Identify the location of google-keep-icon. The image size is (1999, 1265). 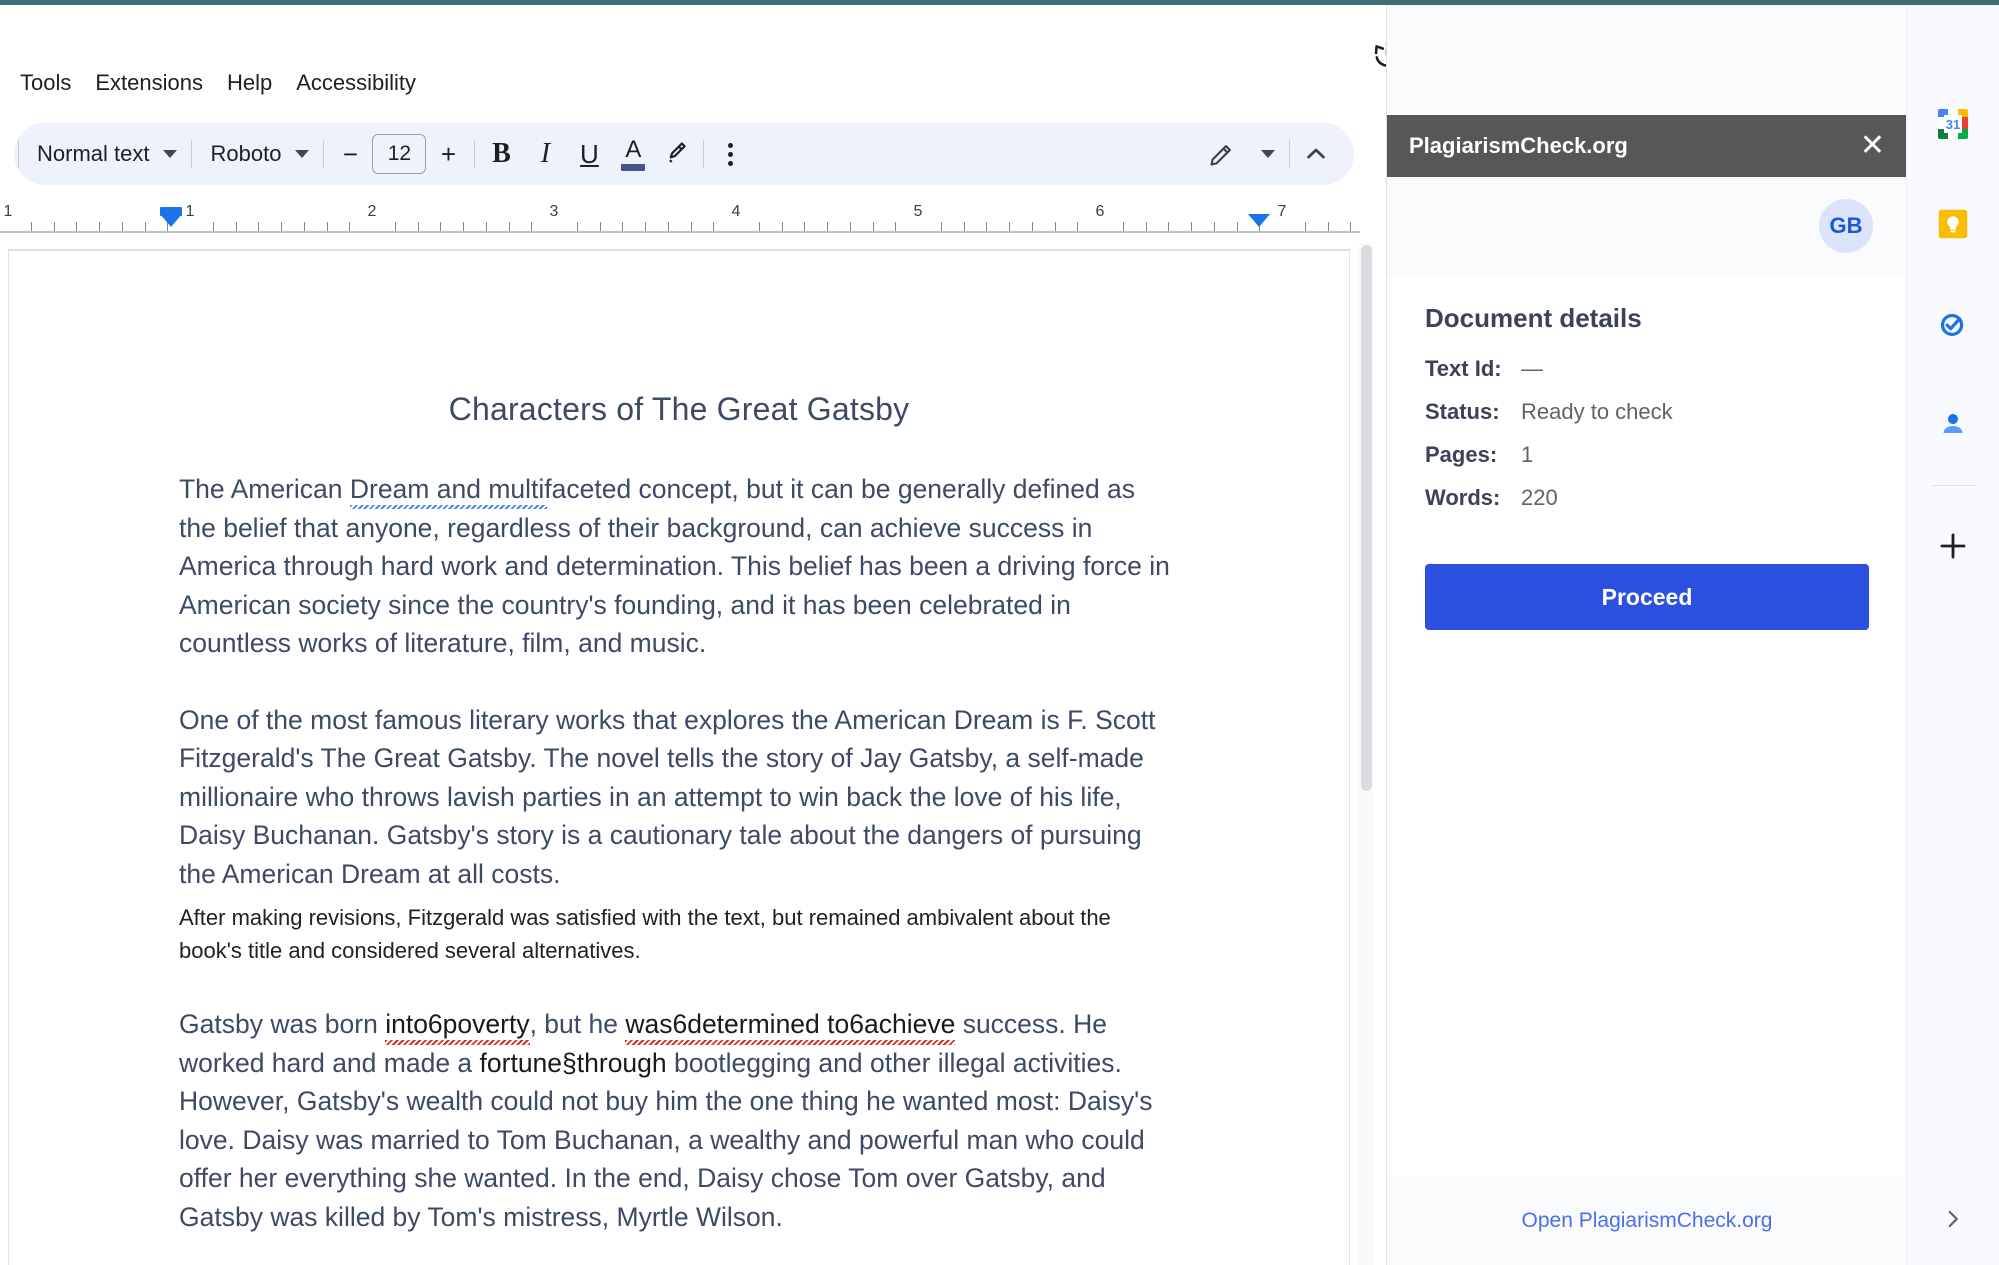
(1953, 224).